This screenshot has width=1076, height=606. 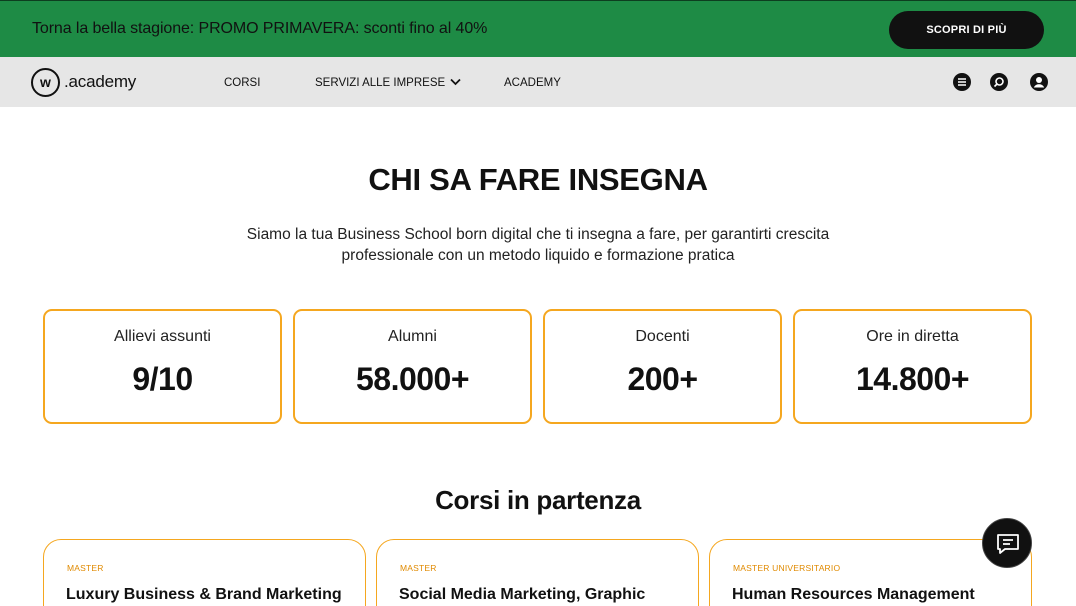 What do you see at coordinates (662, 336) in the screenshot?
I see `stat-label: Docenti` at bounding box center [662, 336].